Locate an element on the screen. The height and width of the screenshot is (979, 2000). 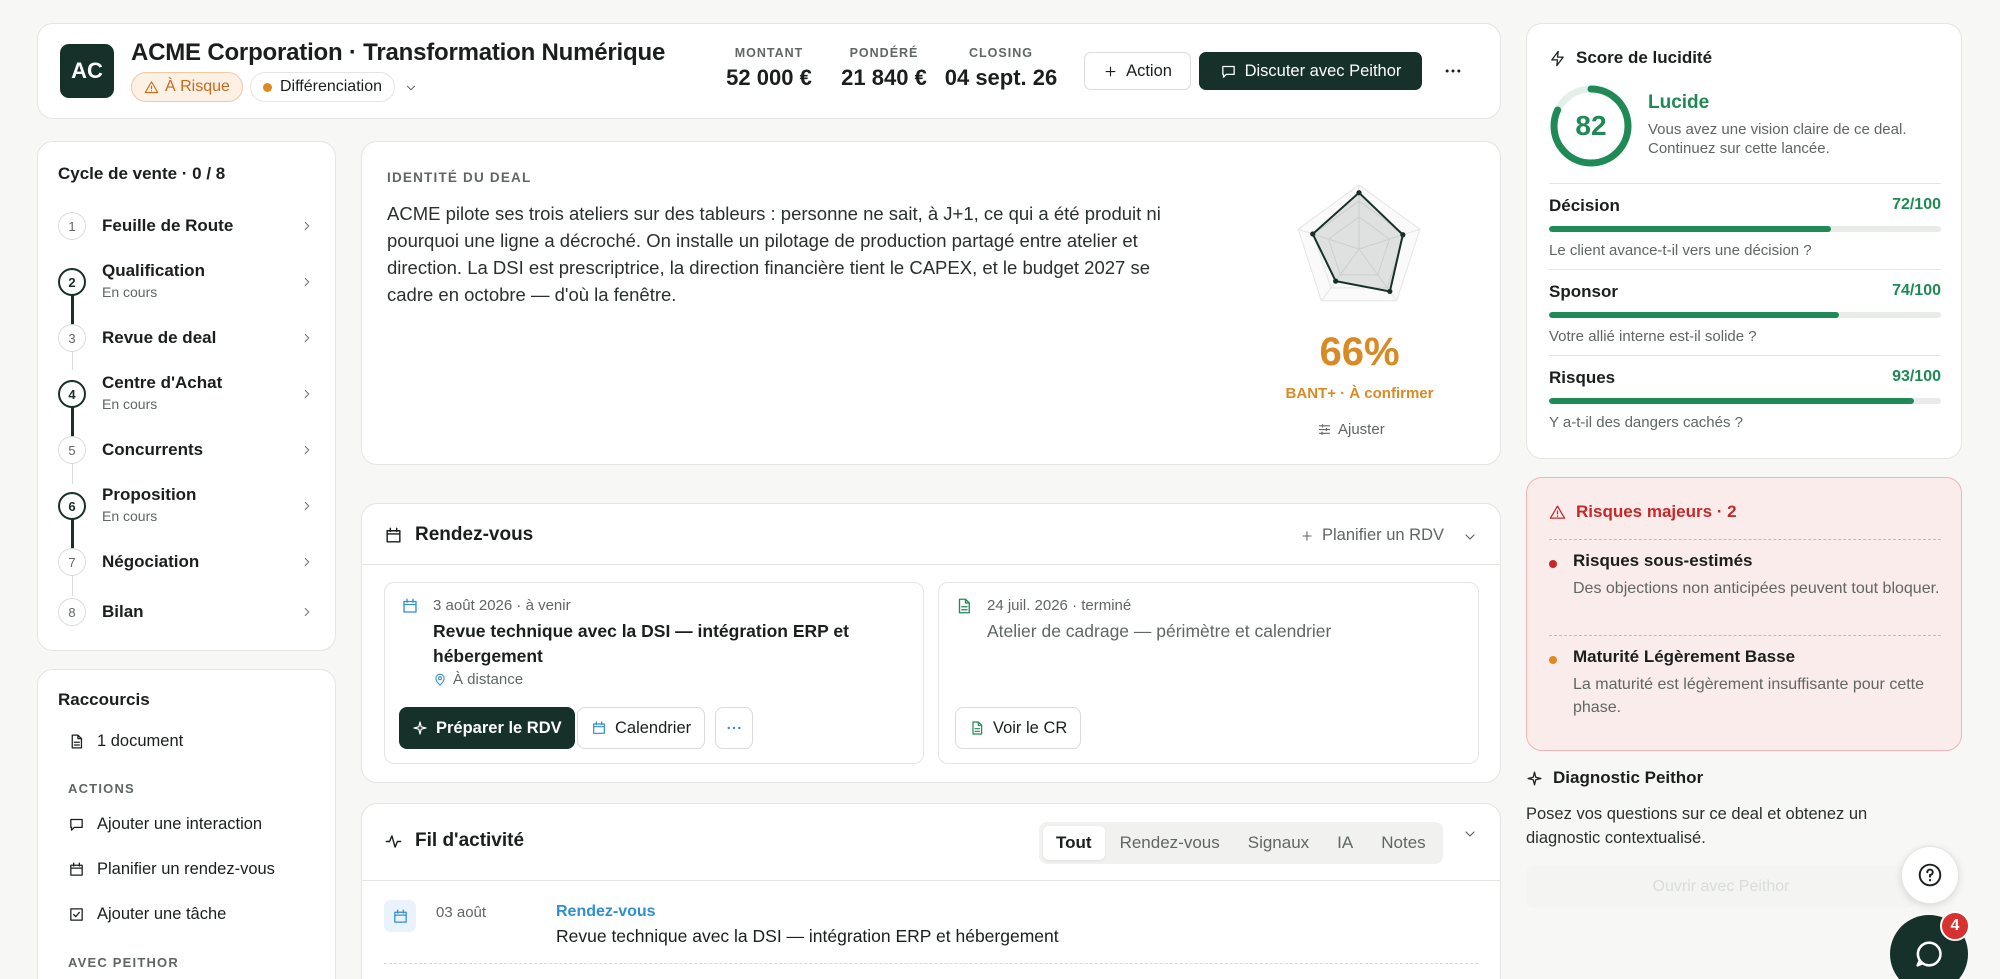
criterion-question: Votre allié interne est-il solide ? is located at coordinates (1653, 336).